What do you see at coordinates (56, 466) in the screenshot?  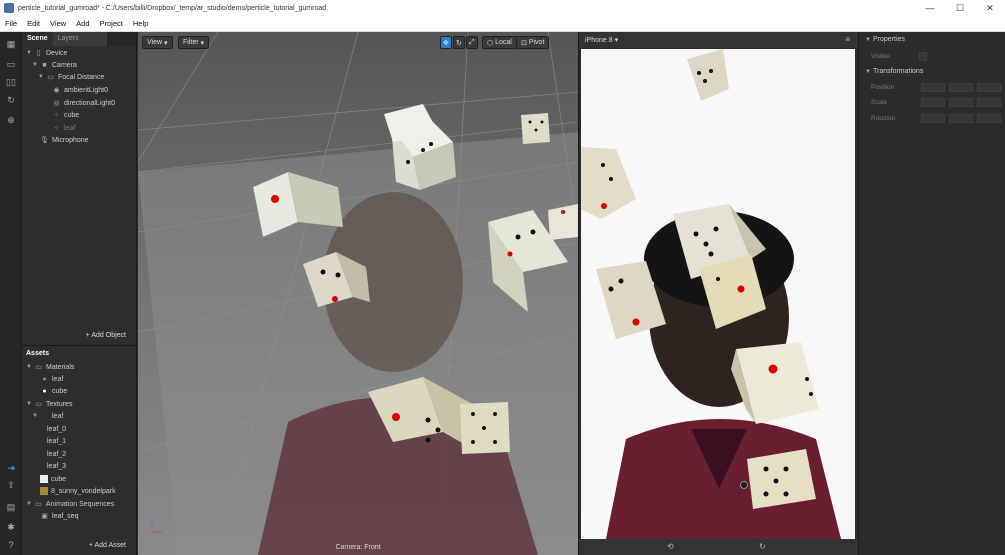 I see `asset-texture-leaf-3: leaf_3` at bounding box center [56, 466].